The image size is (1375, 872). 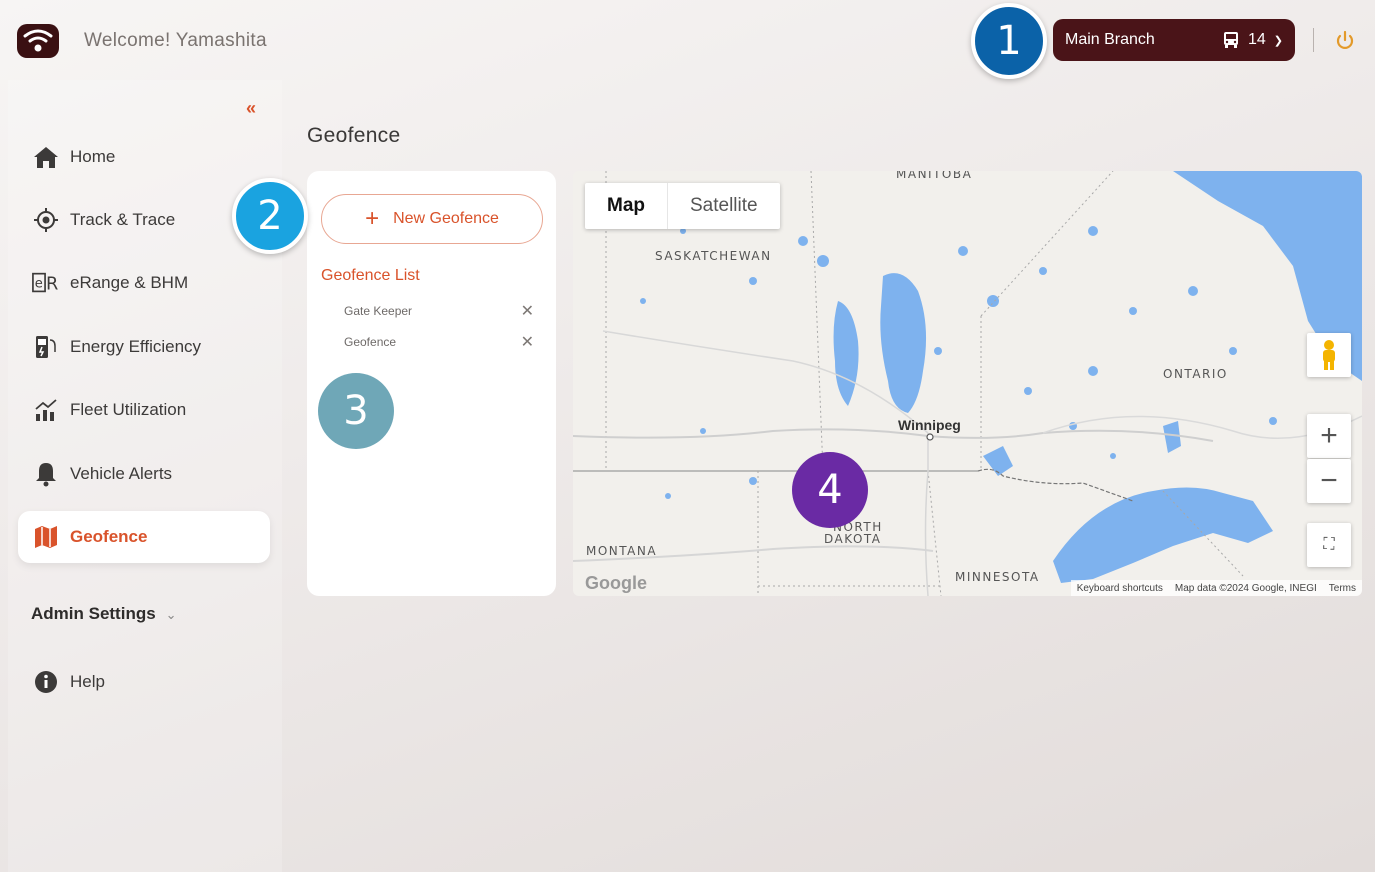 What do you see at coordinates (1195, 374) in the screenshot?
I see `map-label: ONTARIO` at bounding box center [1195, 374].